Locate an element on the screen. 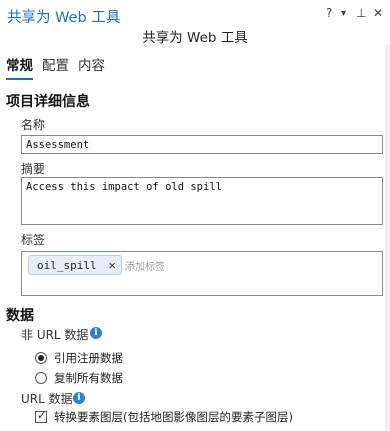  scrollbar is located at coordinates (387, 238).